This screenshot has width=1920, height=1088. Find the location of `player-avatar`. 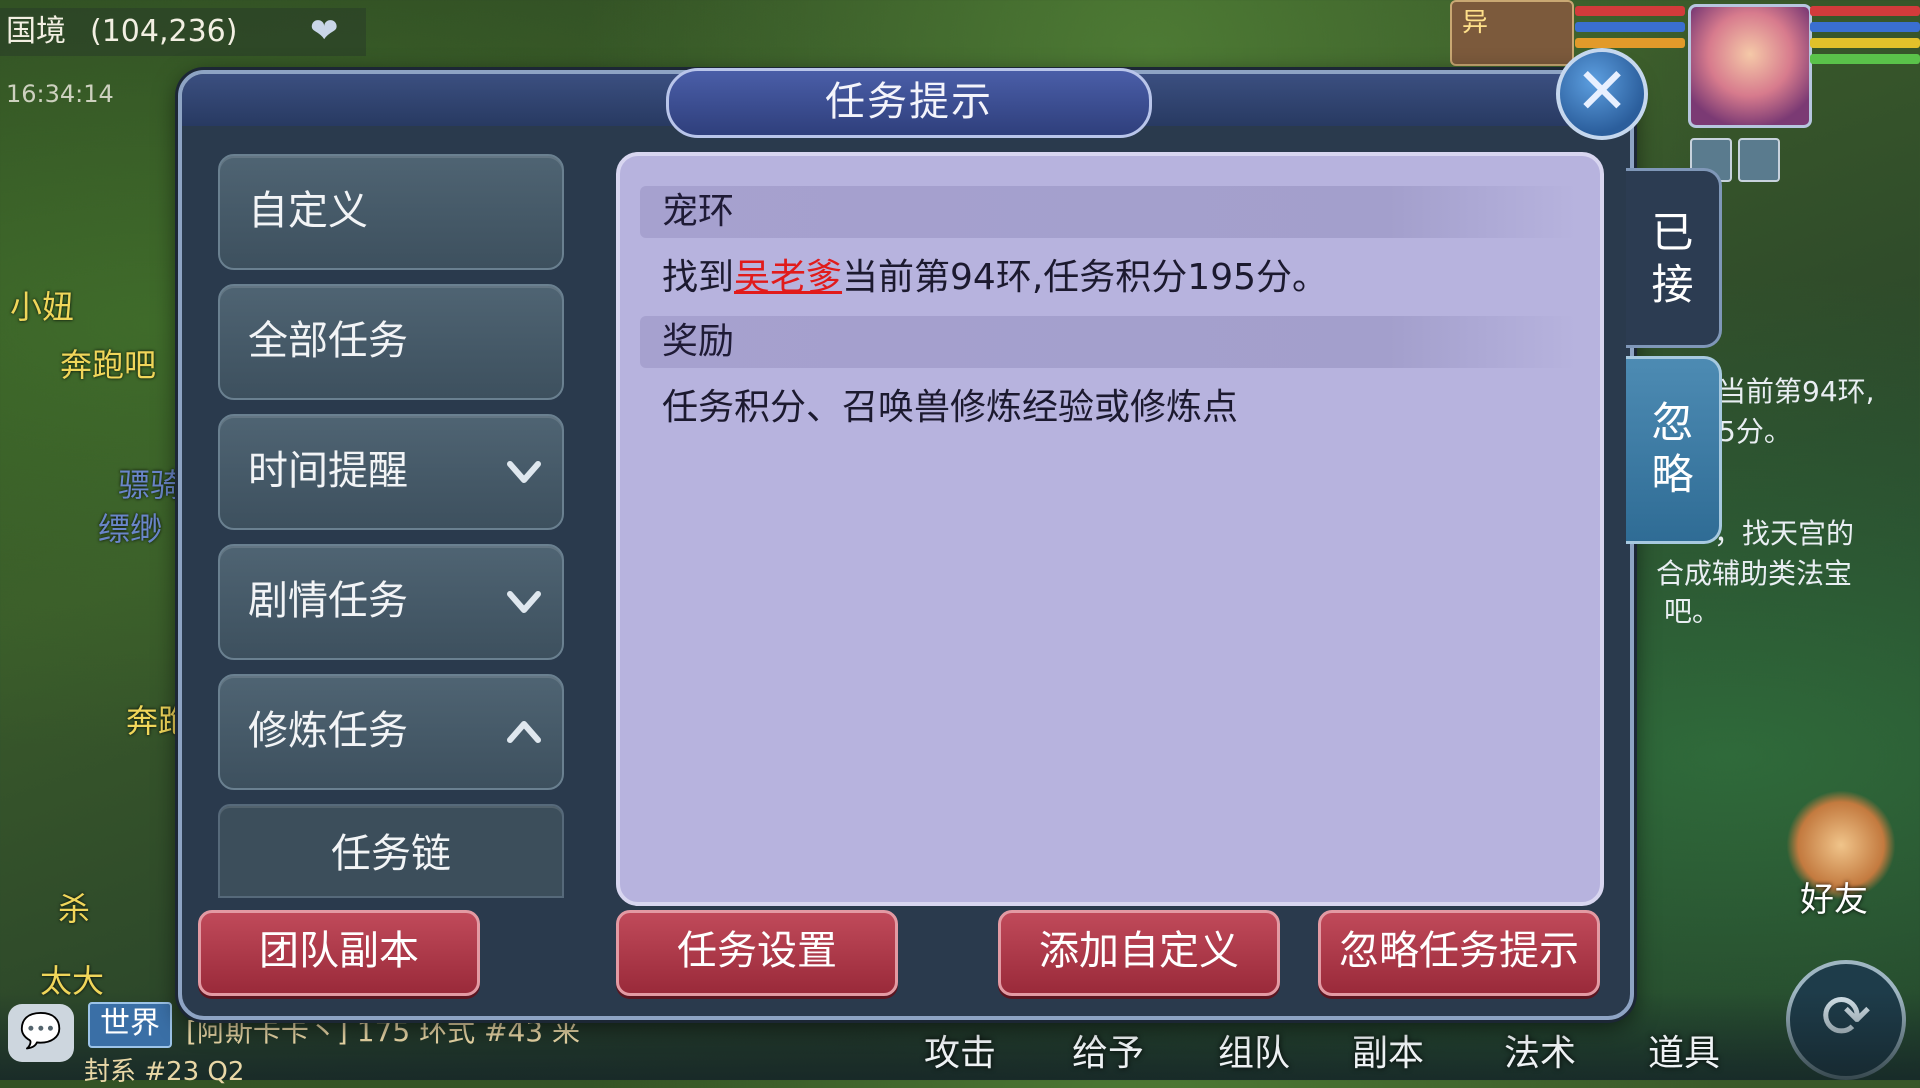

player-avatar is located at coordinates (1750, 66).